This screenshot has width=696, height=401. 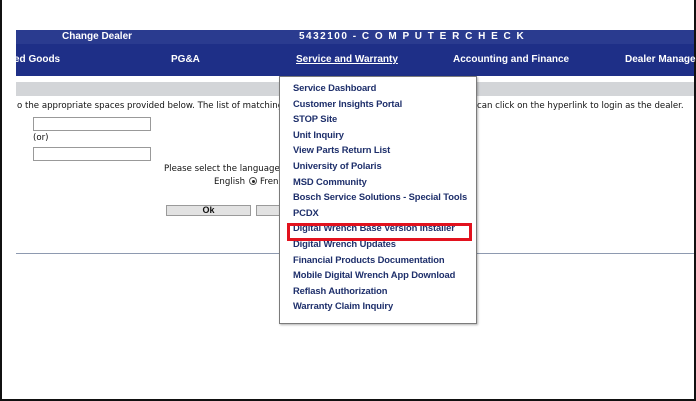 What do you see at coordinates (185, 59) in the screenshot?
I see `nav-item-pga: PG&A` at bounding box center [185, 59].